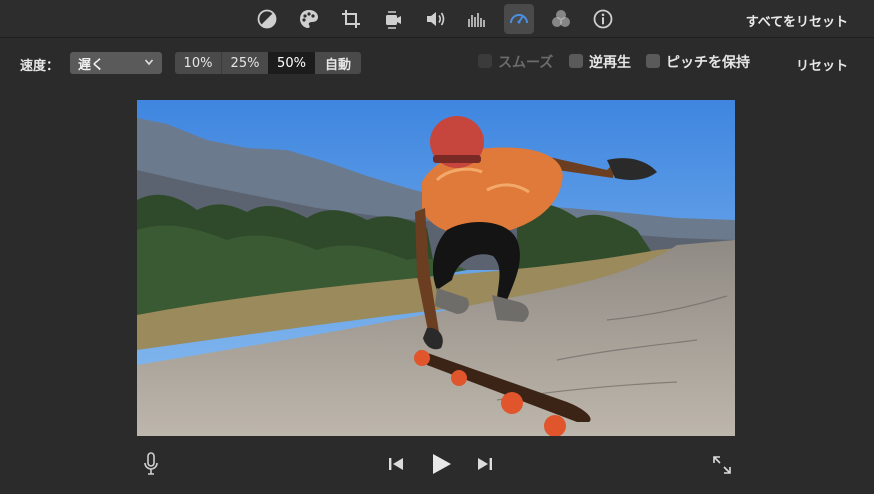 Image resolution: width=874 pixels, height=494 pixels. Describe the element at coordinates (797, 20) in the screenshot. I see `reset-all-button: すべてをリセット` at that location.